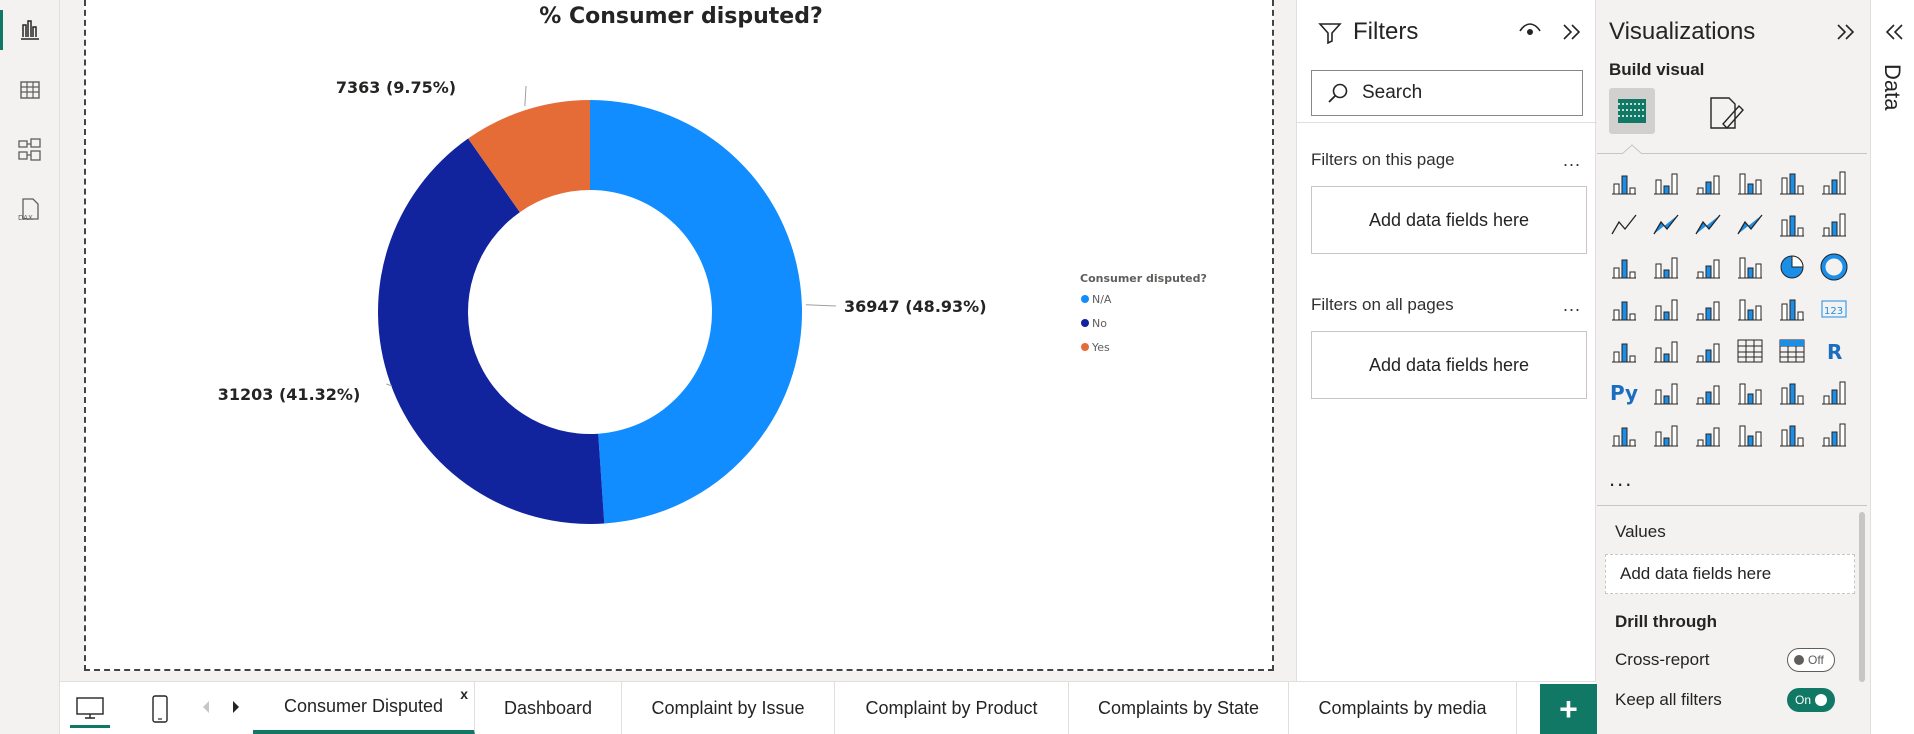 The image size is (1914, 734). What do you see at coordinates (1100, 347) in the screenshot?
I see `legend-item-label: Yes` at bounding box center [1100, 347].